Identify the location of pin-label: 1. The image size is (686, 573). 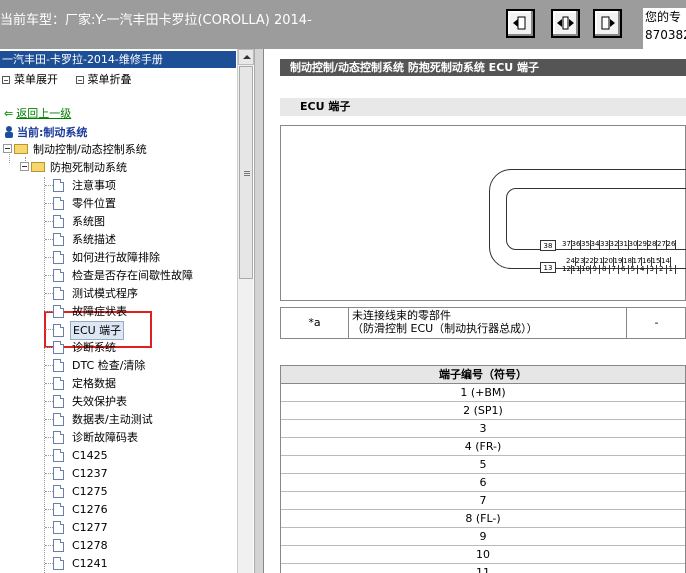
(671, 269).